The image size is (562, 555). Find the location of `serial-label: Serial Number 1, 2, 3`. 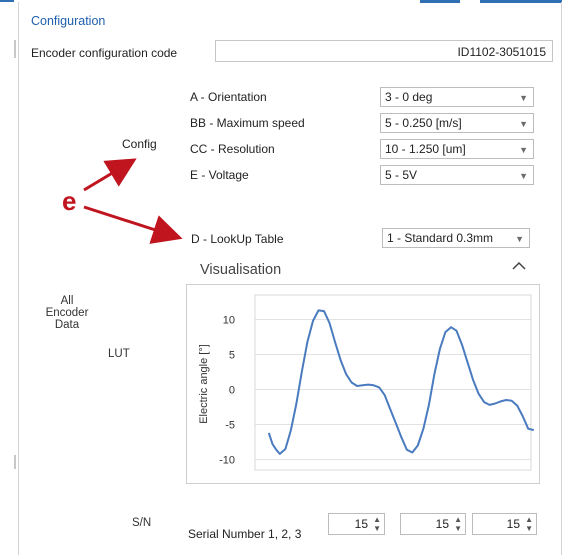

serial-label: Serial Number 1, 2, 3 is located at coordinates (245, 534).